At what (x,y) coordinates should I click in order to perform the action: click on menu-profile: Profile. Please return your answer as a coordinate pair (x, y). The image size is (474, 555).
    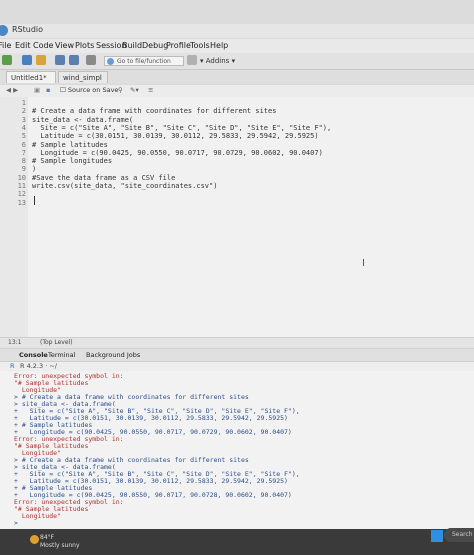
    Looking at the image, I should click on (178, 45).